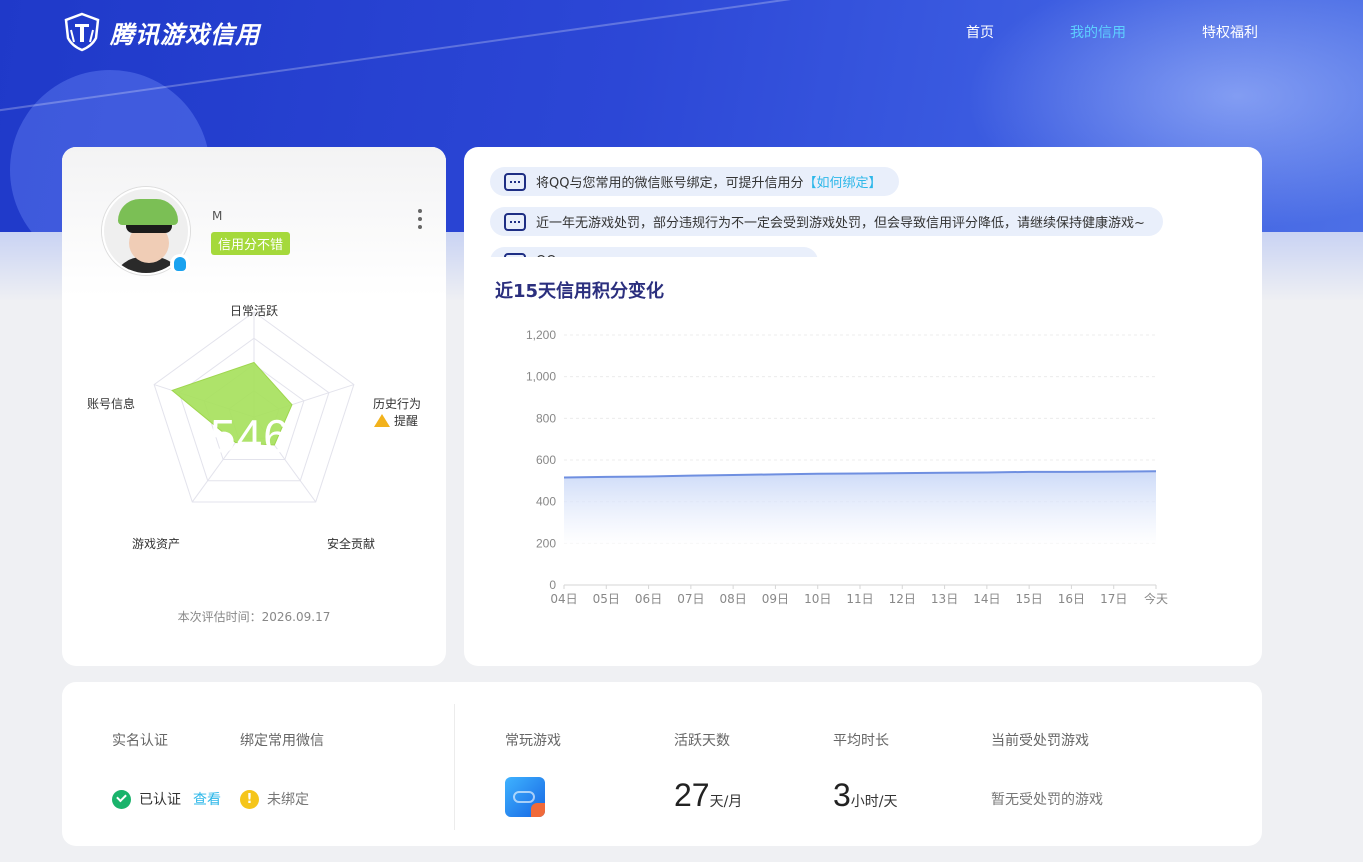 The height and width of the screenshot is (862, 1363). Describe the element at coordinates (254, 617) in the screenshot. I see `evaluation-time: 本次评估时间：2026.09.17` at that location.